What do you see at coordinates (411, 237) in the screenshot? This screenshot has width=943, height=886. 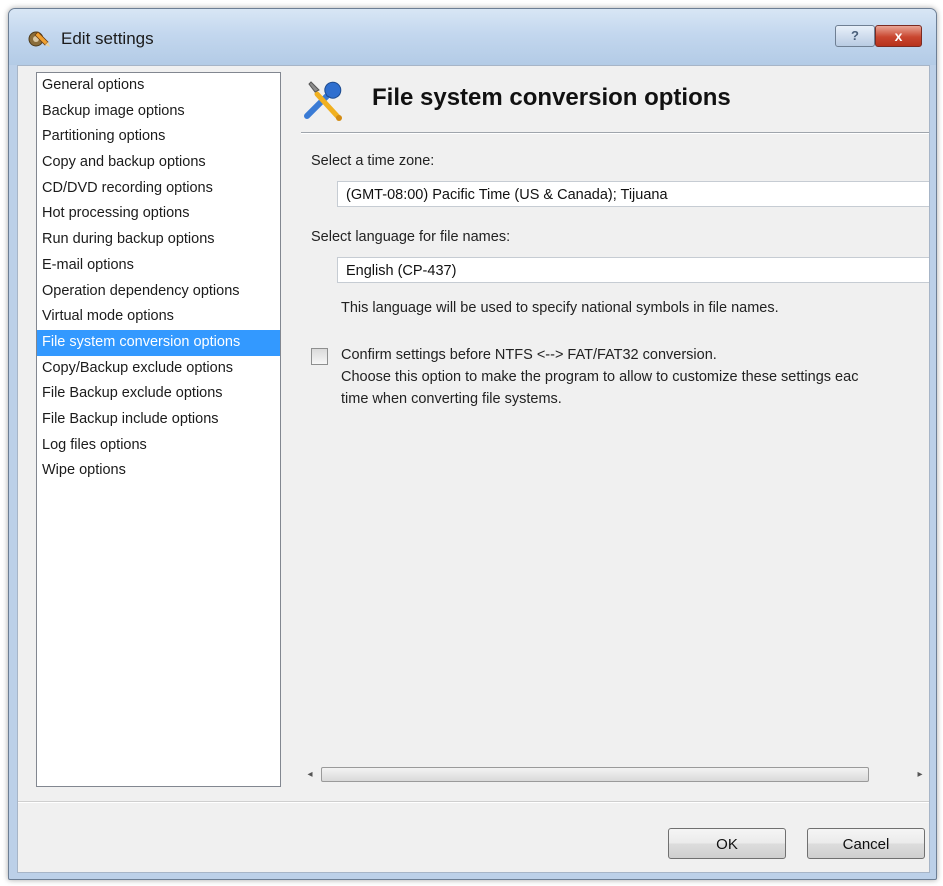 I see `language-label: Select language for file names:` at bounding box center [411, 237].